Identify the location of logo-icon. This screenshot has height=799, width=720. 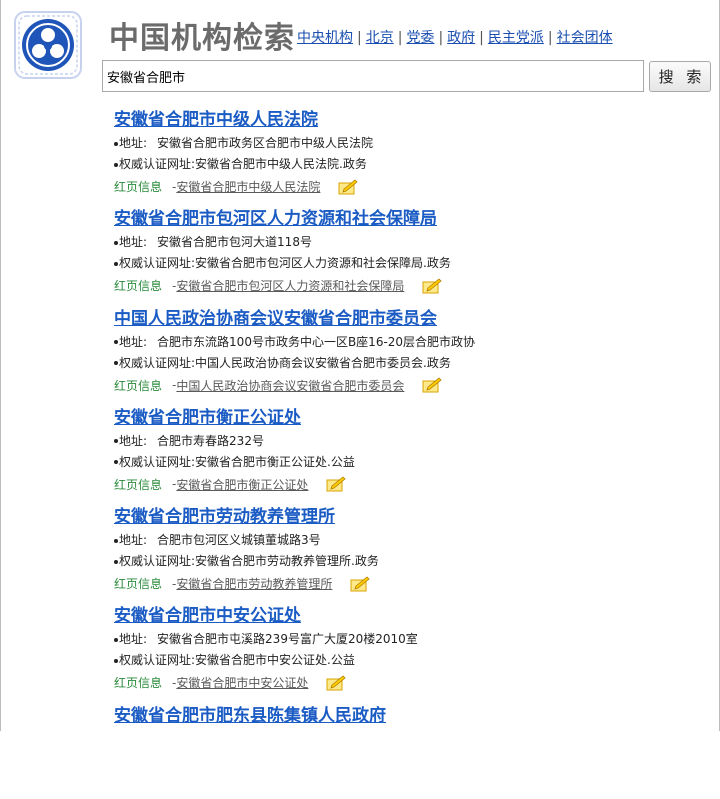
(48, 45).